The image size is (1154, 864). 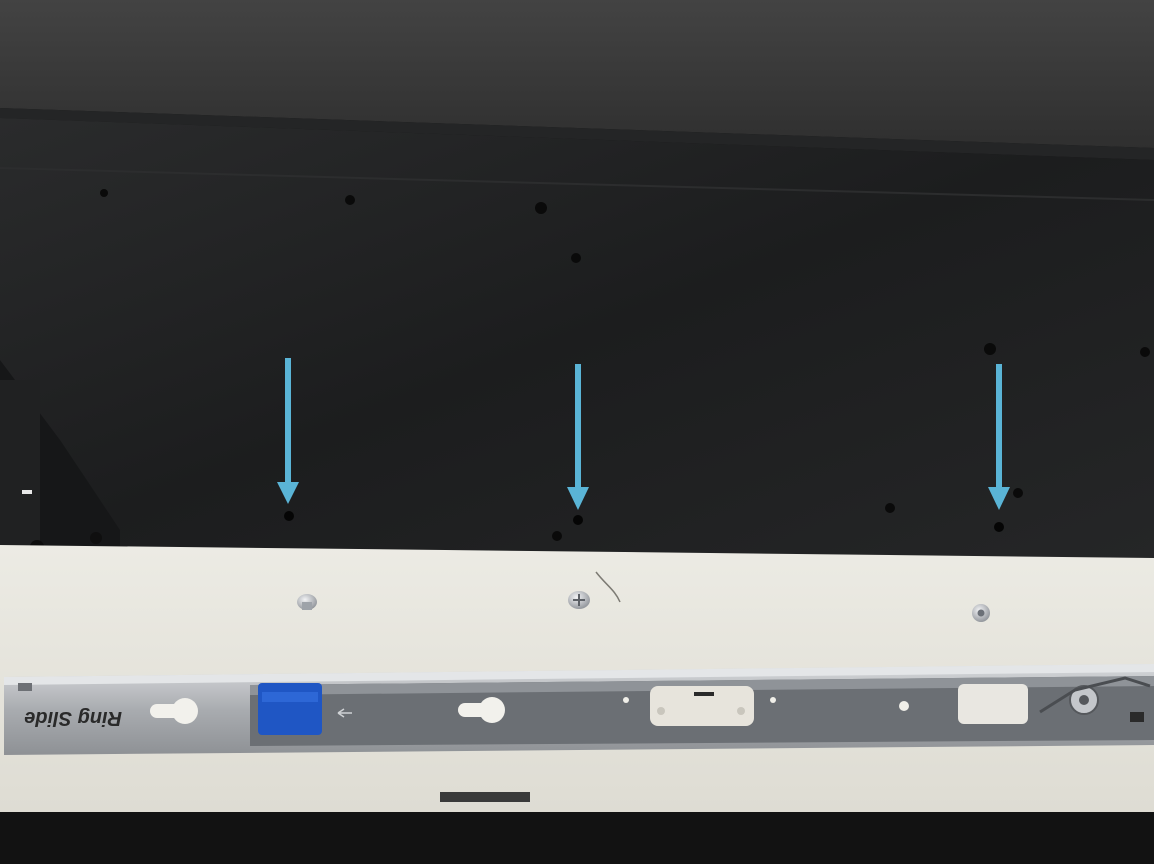 I want to click on bracket-screw, so click(x=96, y=538).